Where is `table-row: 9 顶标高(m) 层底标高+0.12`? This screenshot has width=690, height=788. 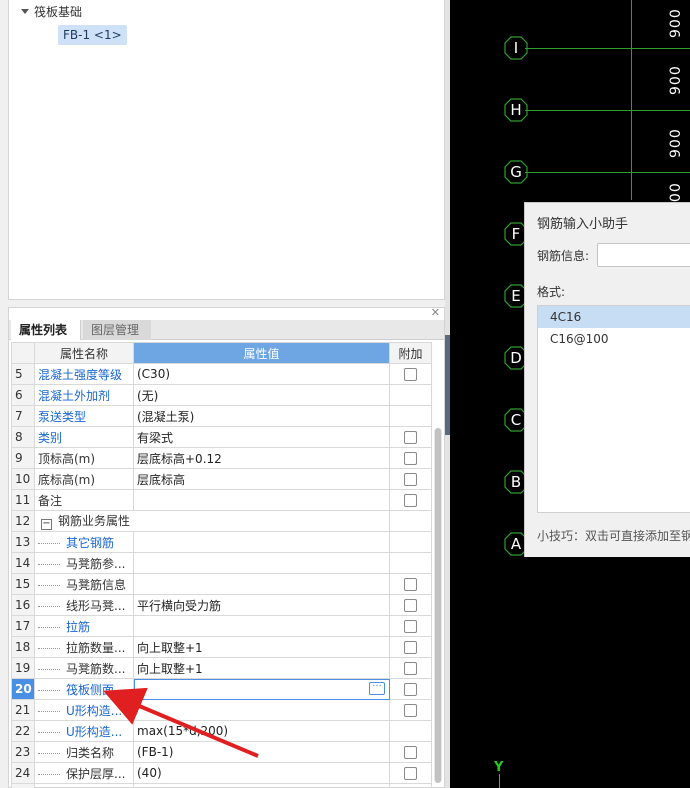 table-row: 9 顶标高(m) 层底标高+0.12 is located at coordinates (221, 458).